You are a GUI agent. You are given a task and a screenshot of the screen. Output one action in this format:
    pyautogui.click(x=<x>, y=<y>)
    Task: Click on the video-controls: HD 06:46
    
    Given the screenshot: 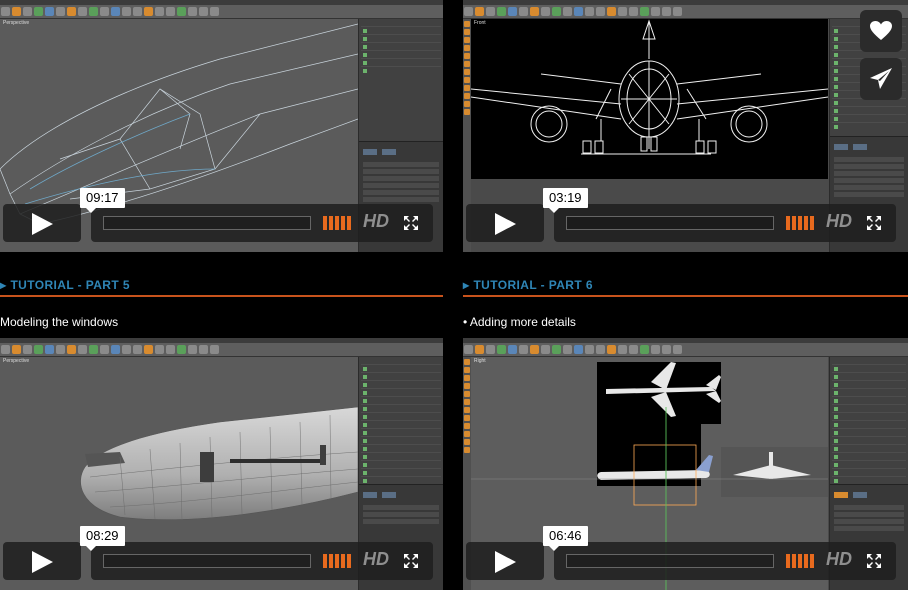 What is the action you would take?
    pyautogui.click(x=681, y=553)
    